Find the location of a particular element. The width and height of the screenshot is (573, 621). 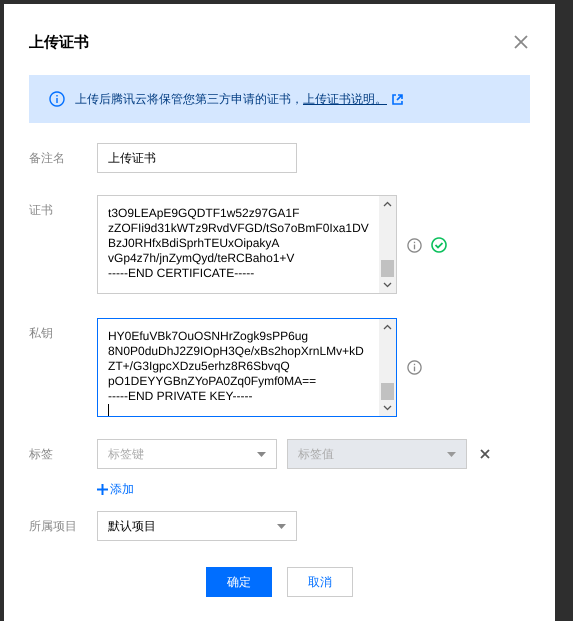

field-label: 证书 is located at coordinates (41, 210).